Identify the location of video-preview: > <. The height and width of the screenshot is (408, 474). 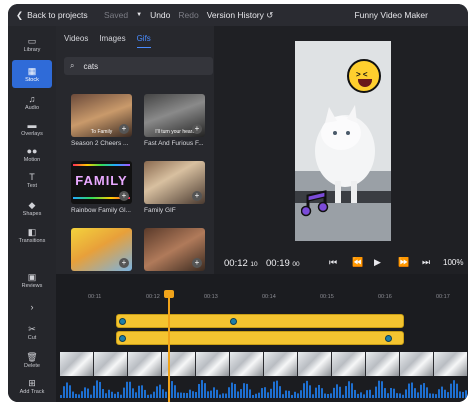
(343, 141).